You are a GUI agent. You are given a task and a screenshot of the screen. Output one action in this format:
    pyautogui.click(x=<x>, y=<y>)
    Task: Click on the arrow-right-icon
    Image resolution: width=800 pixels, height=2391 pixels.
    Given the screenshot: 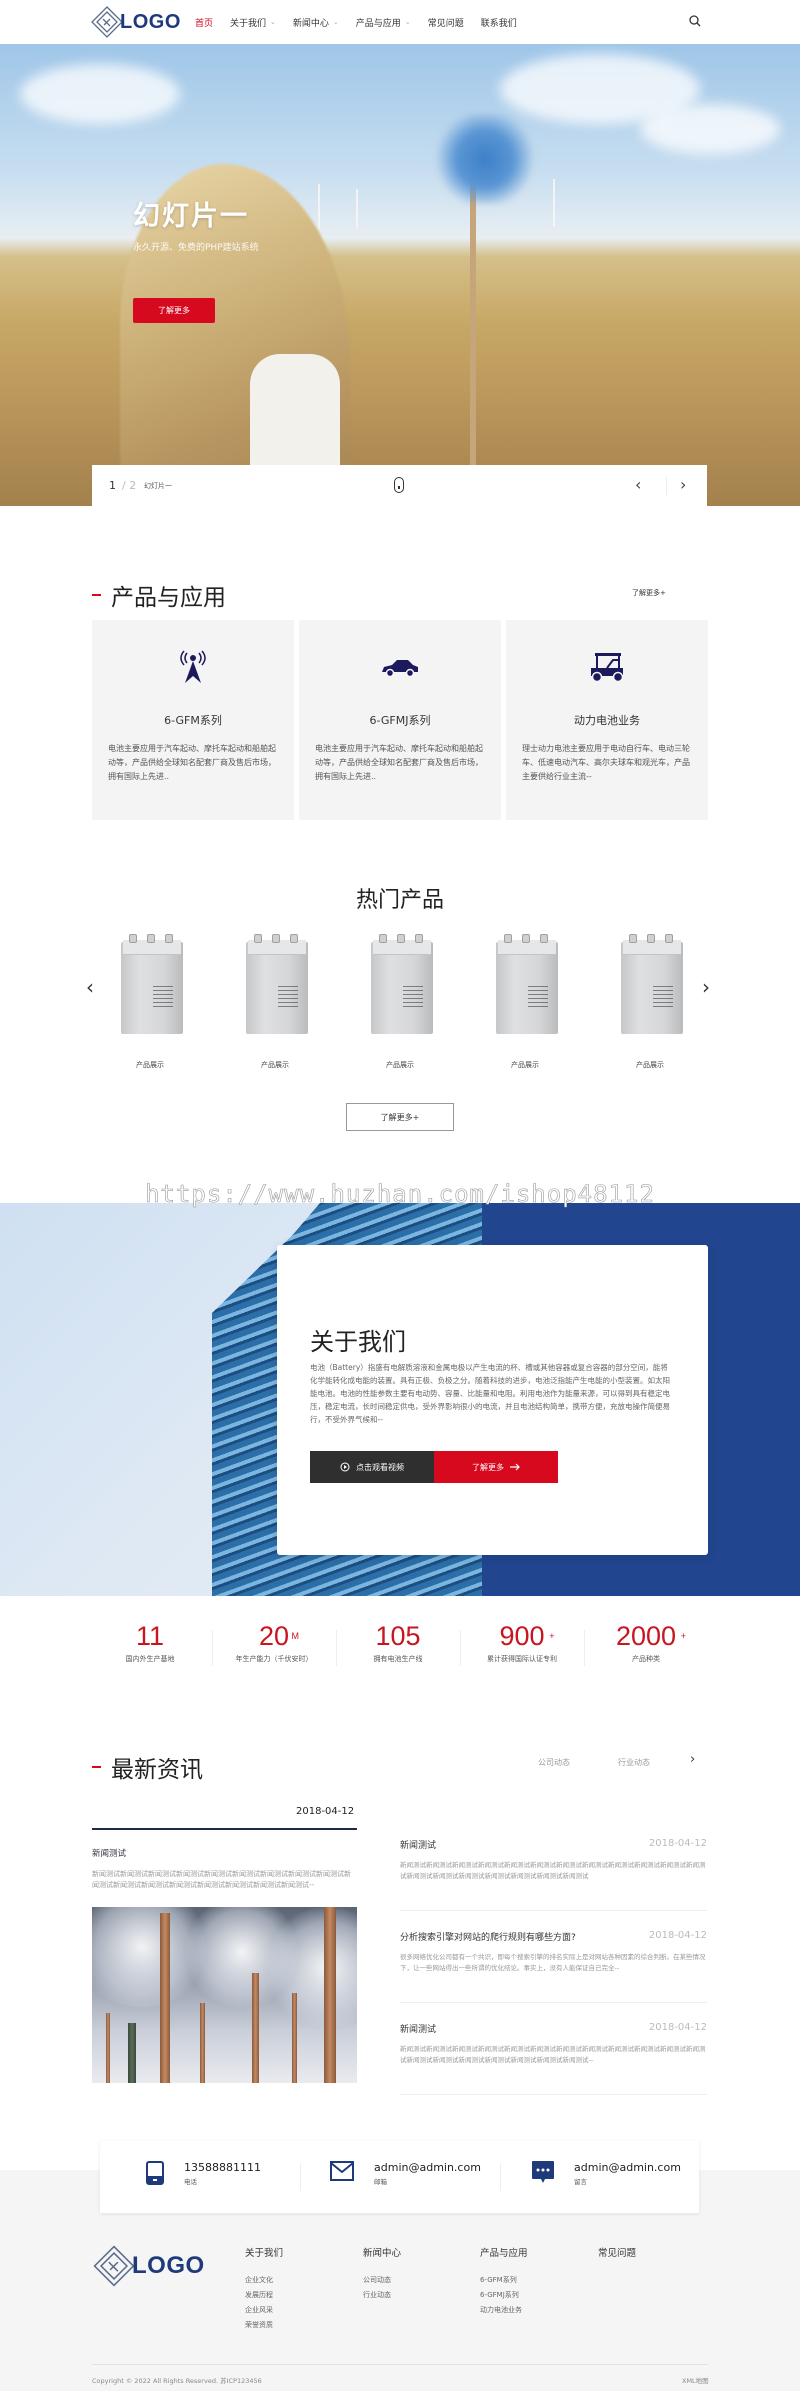 What is the action you would take?
    pyautogui.click(x=515, y=1467)
    